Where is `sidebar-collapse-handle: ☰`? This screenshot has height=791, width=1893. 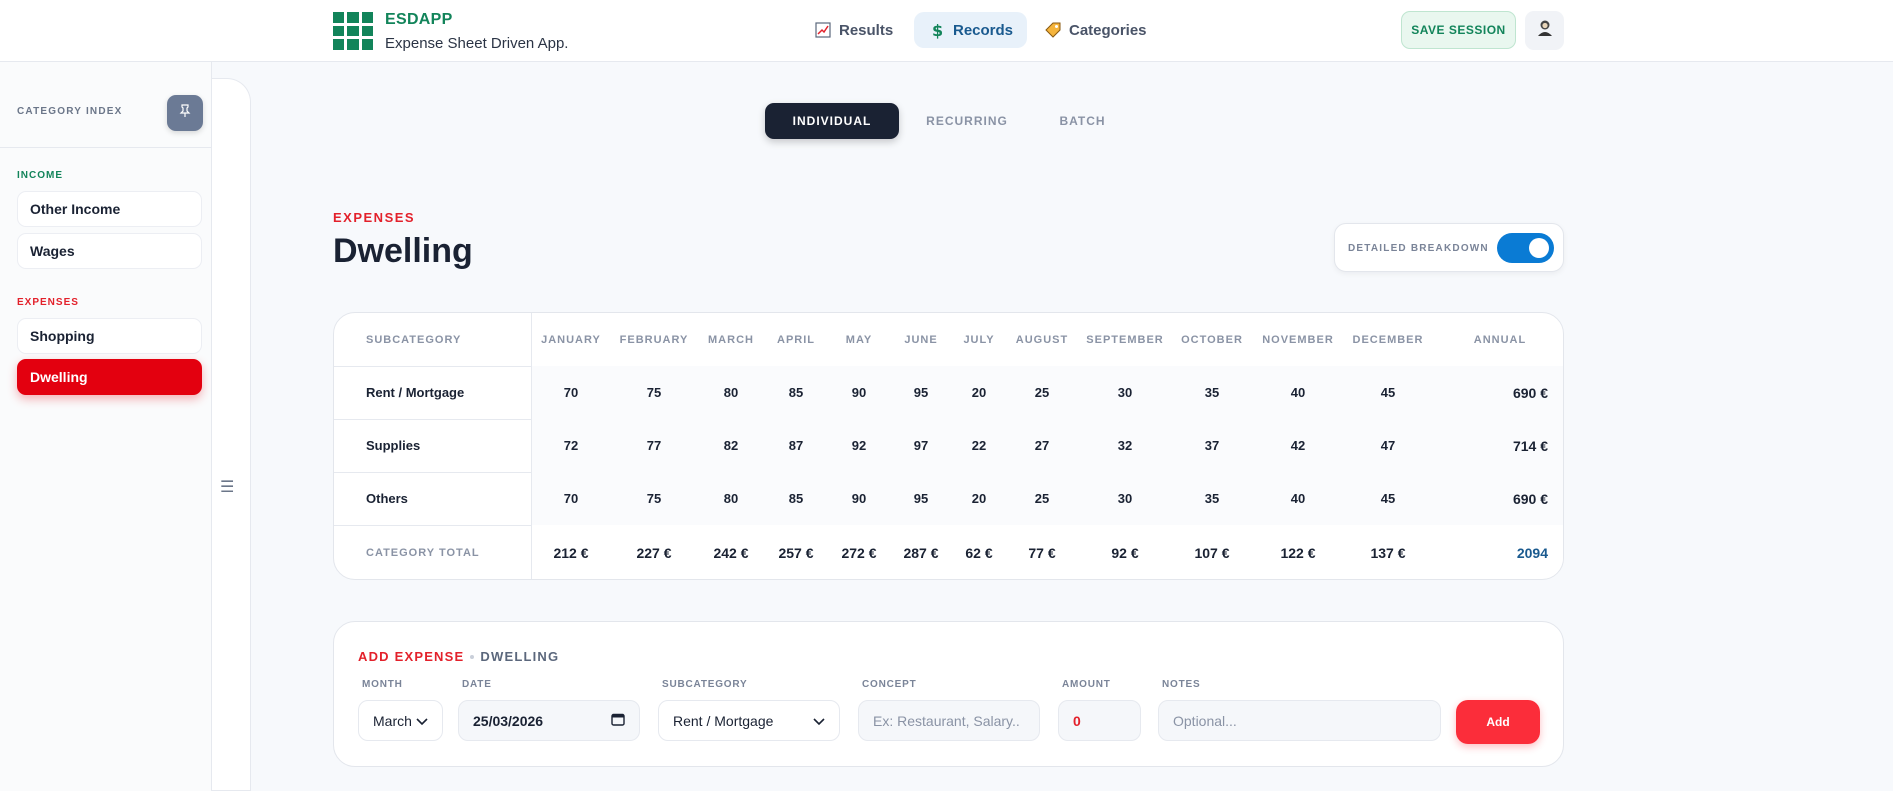
sidebar-collapse-handle: ☰ is located at coordinates (231, 434).